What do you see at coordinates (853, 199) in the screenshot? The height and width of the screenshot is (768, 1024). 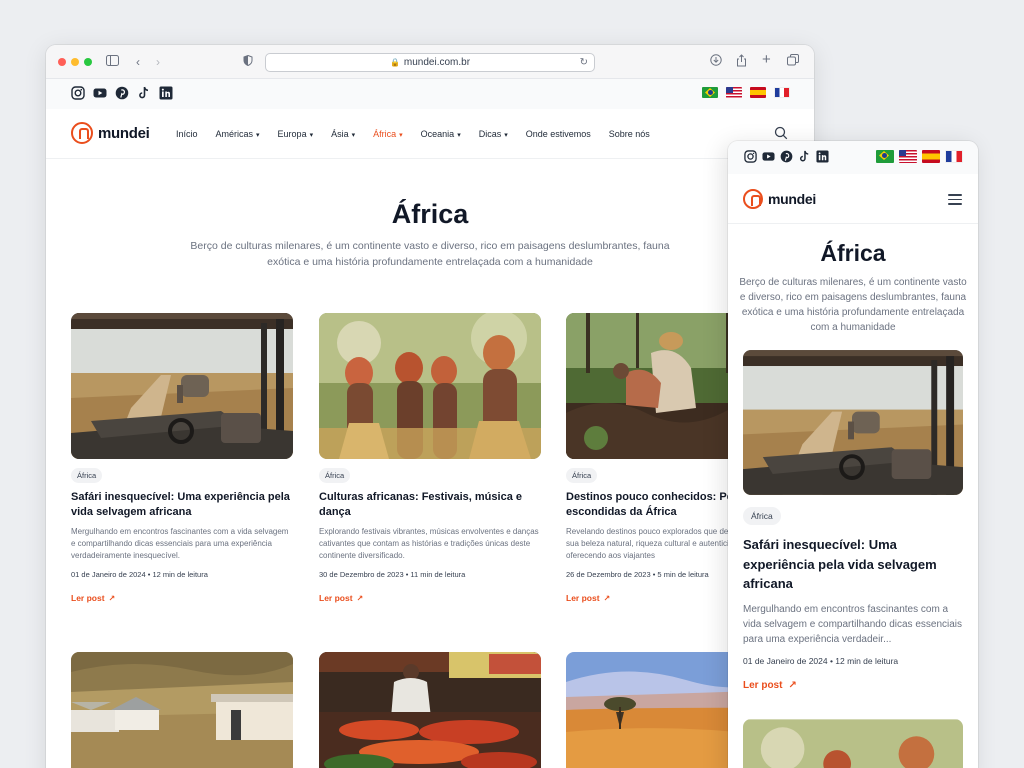 I see `mobile-navigation: mundei` at bounding box center [853, 199].